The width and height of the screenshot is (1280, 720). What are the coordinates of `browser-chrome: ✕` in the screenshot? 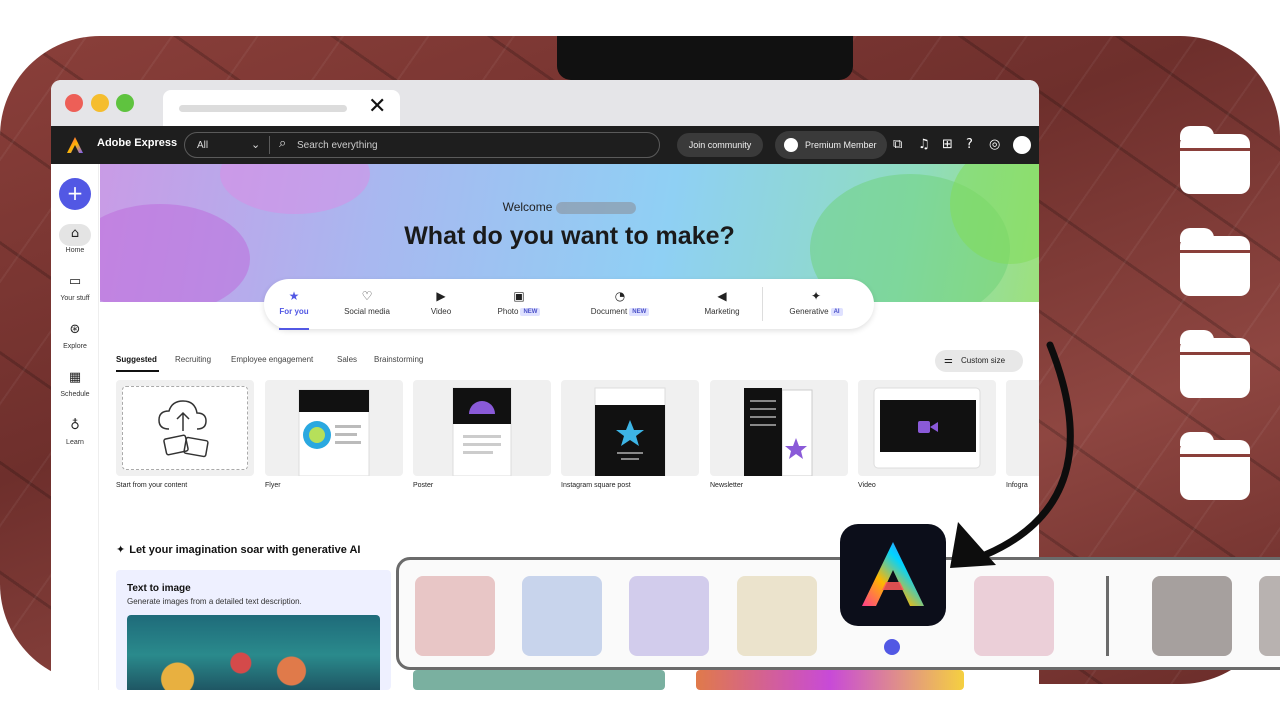 It's located at (545, 103).